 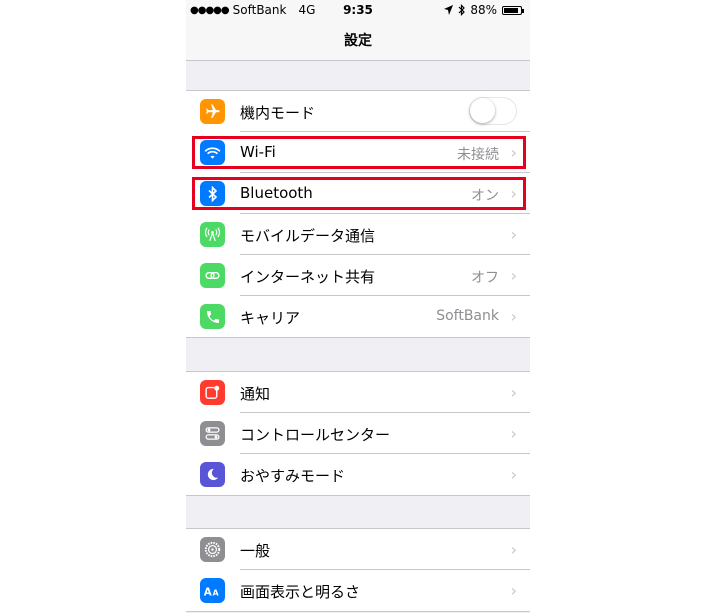 I want to click on highlight-box-bluetooth, so click(x=359, y=193).